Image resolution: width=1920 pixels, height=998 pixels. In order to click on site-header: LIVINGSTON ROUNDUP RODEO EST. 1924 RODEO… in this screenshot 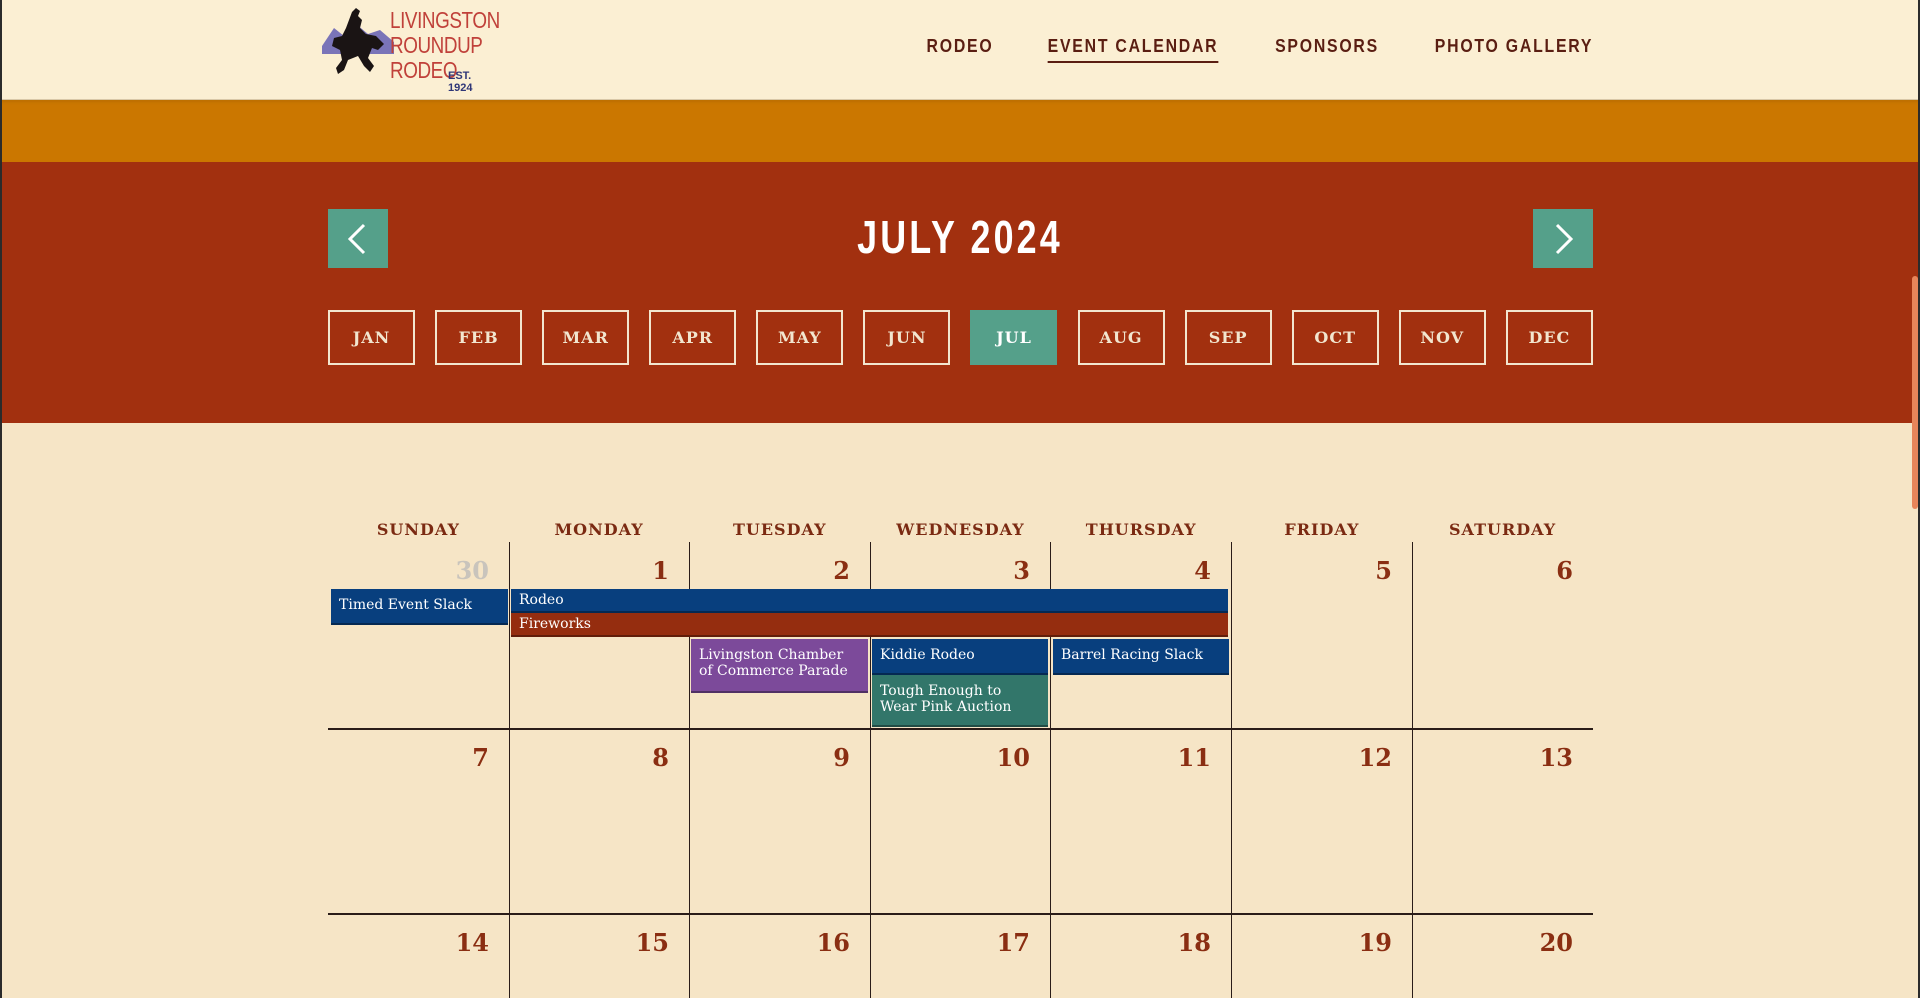, I will do `click(960, 50)`.